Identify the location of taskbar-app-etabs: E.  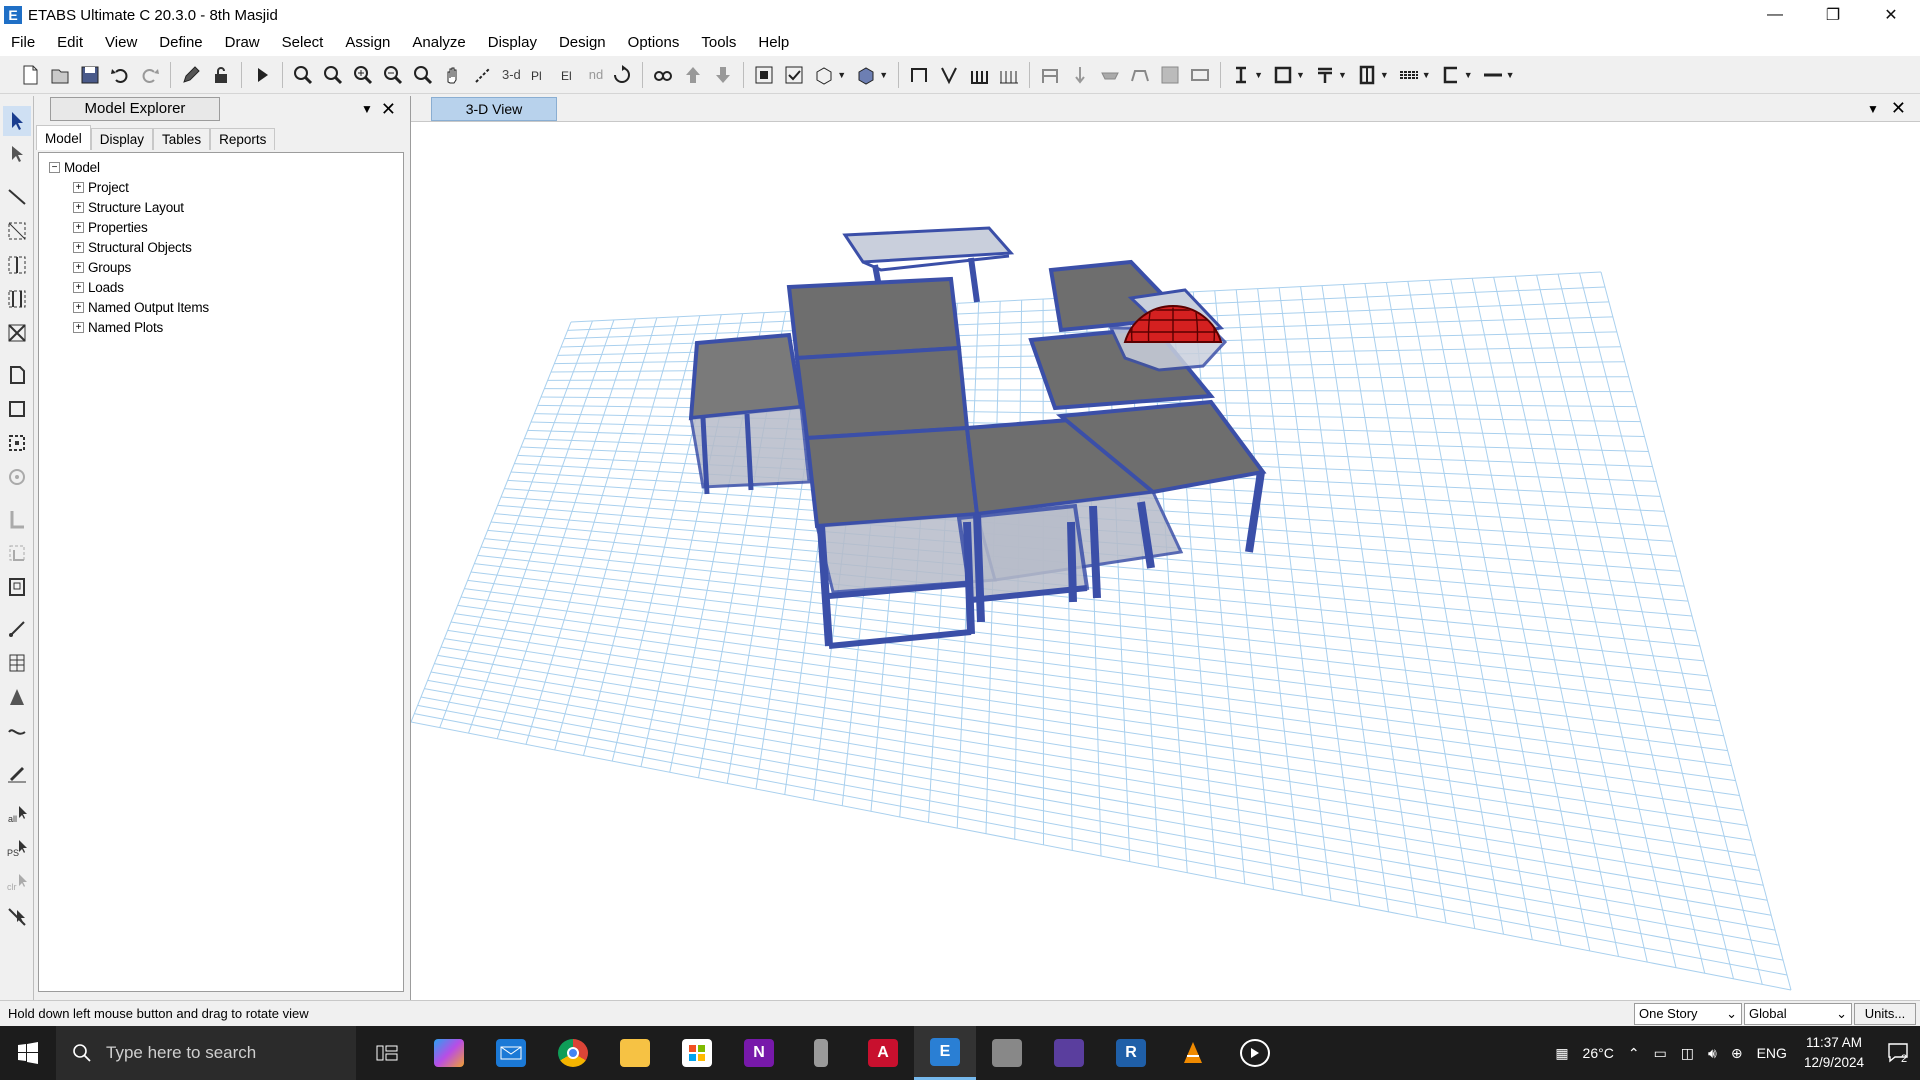
(945, 1053).